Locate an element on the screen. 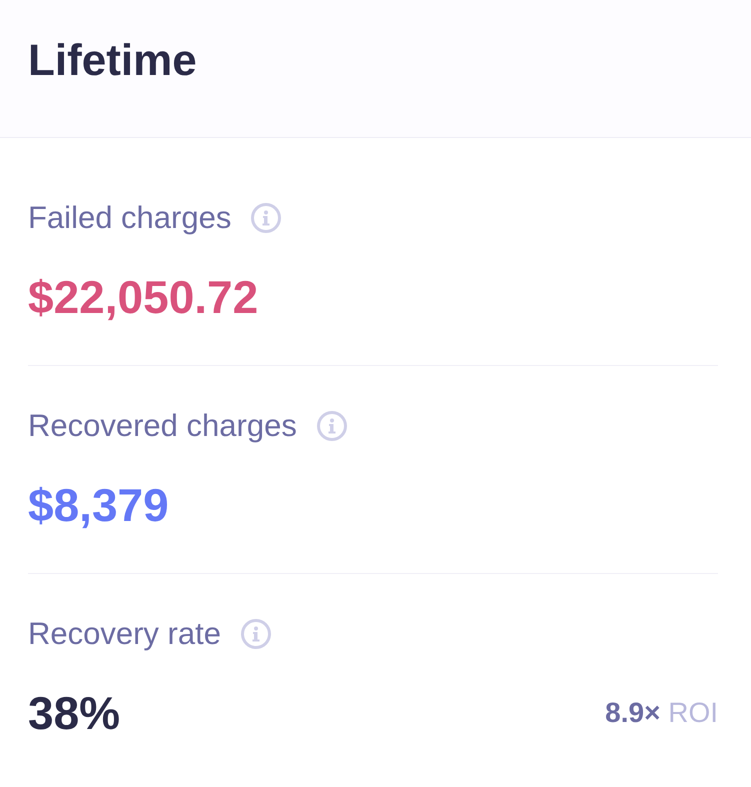  card-title: Lifetime is located at coordinates (112, 60).